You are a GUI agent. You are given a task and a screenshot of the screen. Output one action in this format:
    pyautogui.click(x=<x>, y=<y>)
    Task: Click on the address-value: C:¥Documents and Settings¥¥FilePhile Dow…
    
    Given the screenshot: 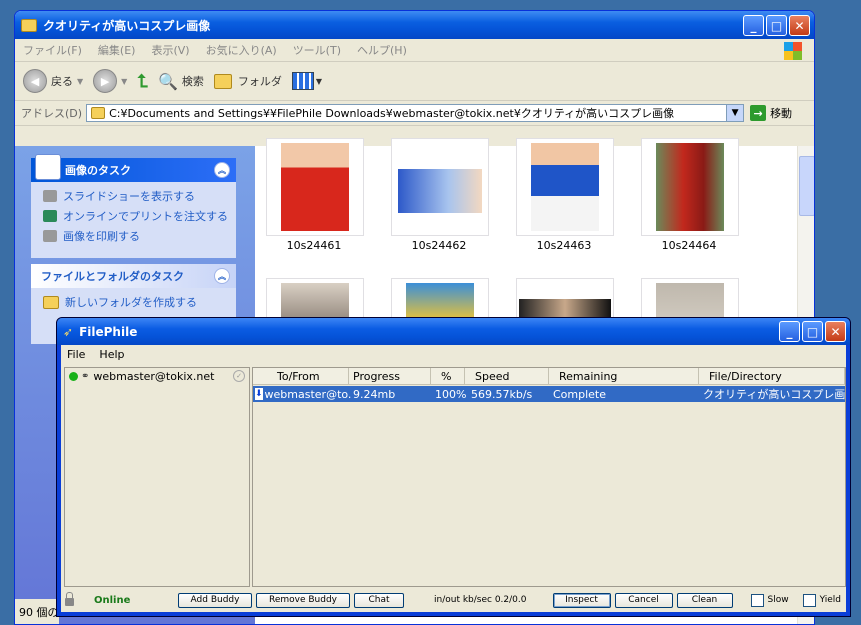 What is the action you would take?
    pyautogui.click(x=392, y=113)
    